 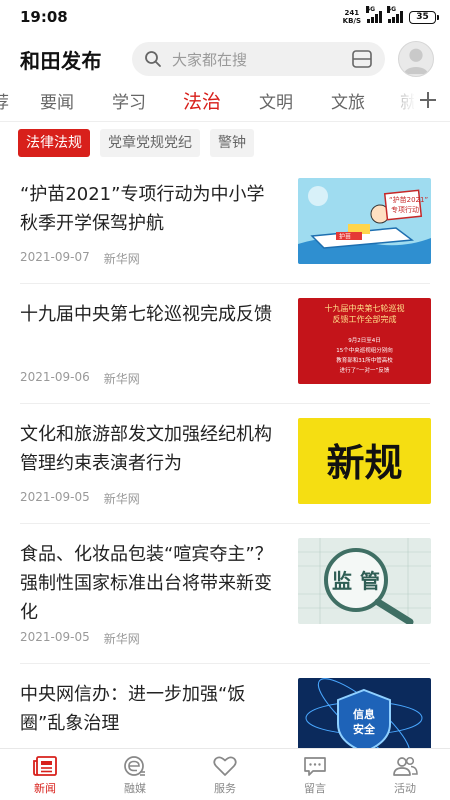 I want to click on divider, so click(x=225, y=121).